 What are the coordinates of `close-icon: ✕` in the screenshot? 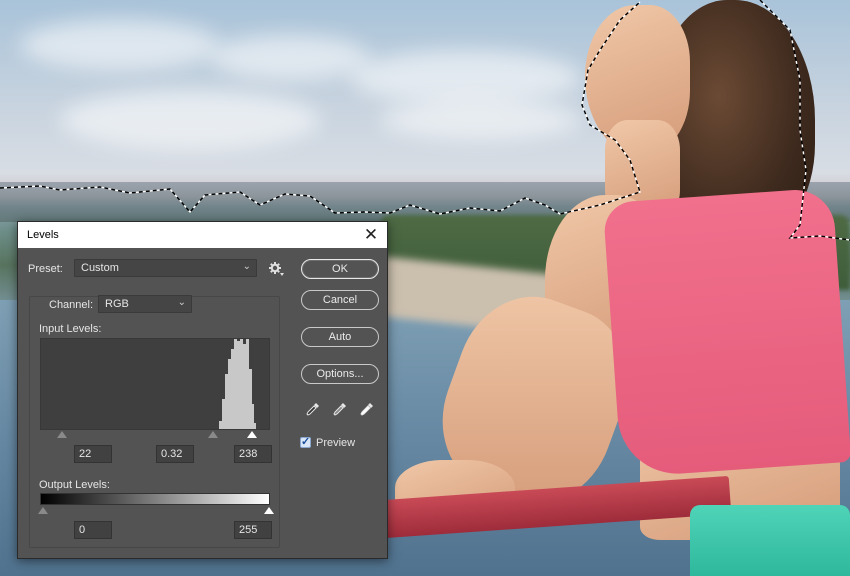 It's located at (371, 235).